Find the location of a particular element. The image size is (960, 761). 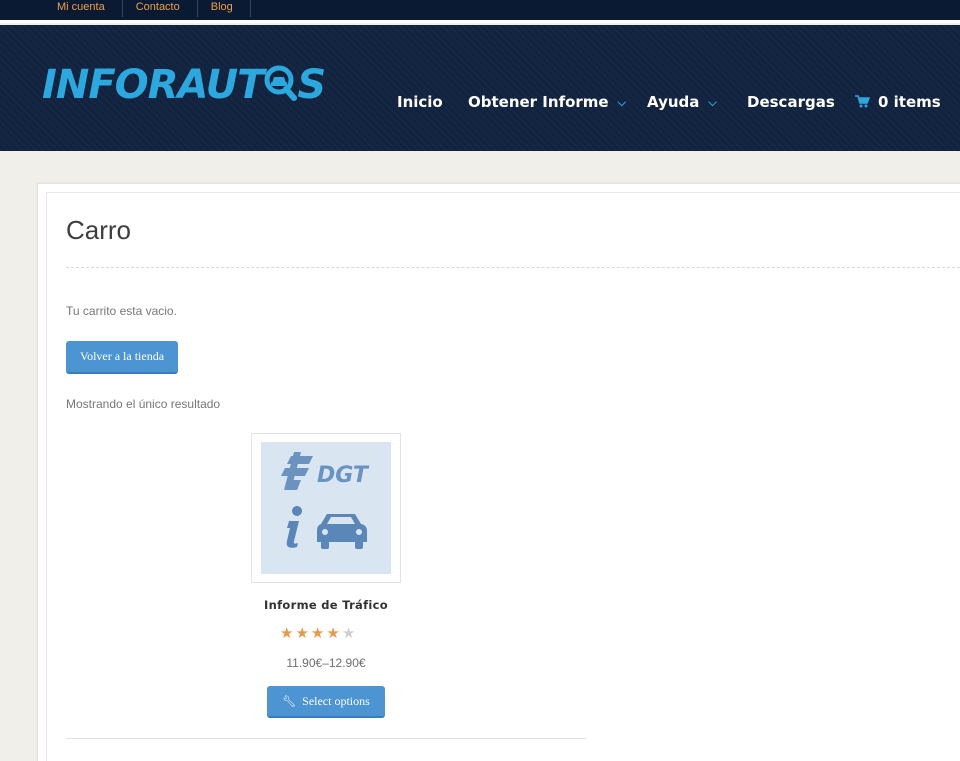

title-divider is located at coordinates (513, 267).